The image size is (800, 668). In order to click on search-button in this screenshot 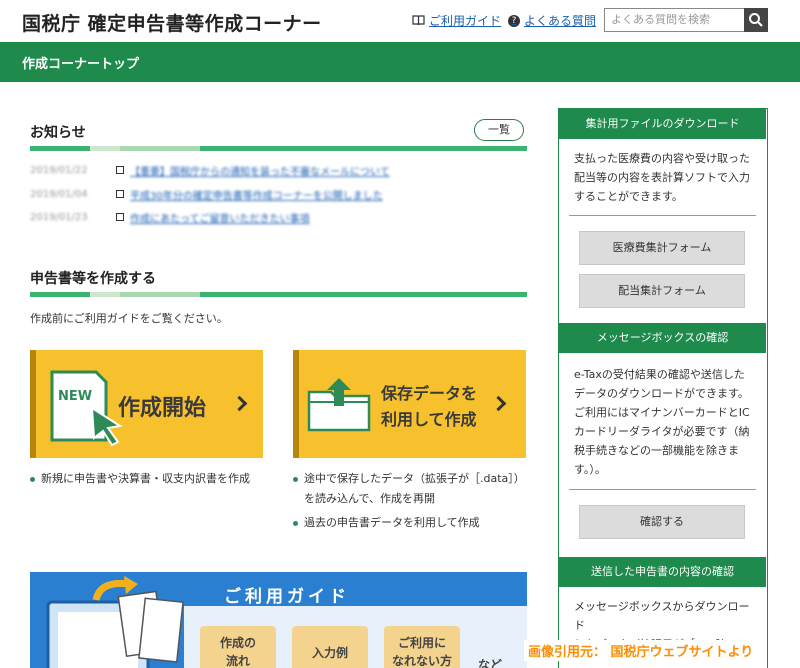, I will do `click(756, 20)`.